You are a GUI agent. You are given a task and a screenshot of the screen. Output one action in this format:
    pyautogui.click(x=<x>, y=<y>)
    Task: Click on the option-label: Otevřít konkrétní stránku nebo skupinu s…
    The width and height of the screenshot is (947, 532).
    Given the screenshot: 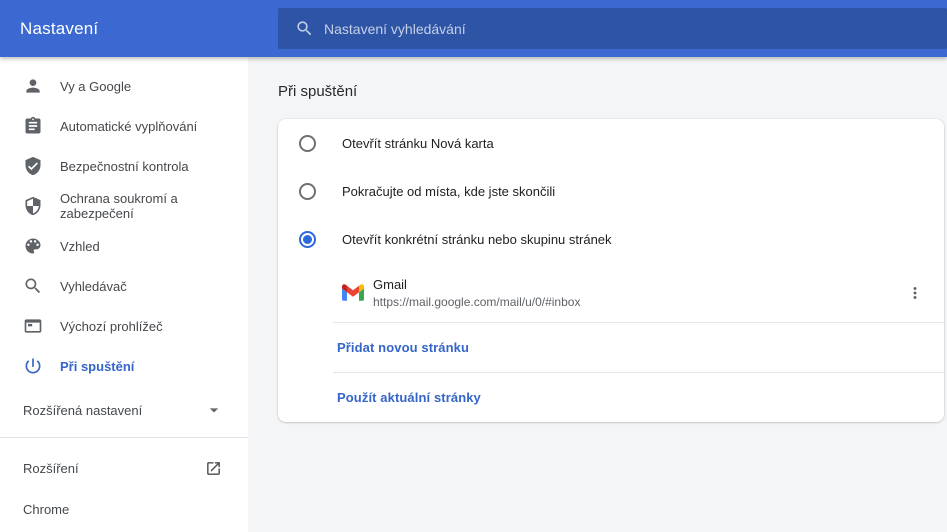 What is the action you would take?
    pyautogui.click(x=477, y=239)
    